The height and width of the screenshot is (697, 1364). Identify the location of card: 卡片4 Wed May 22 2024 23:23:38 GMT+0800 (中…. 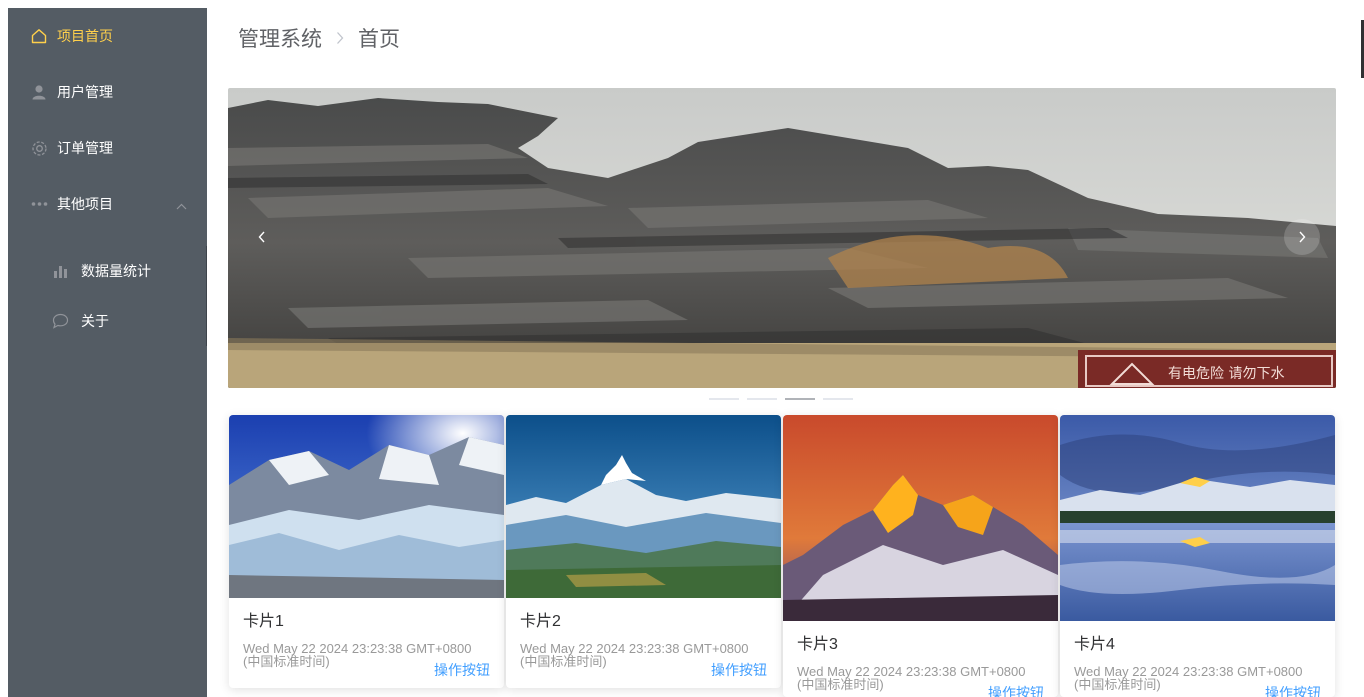
(1197, 556).